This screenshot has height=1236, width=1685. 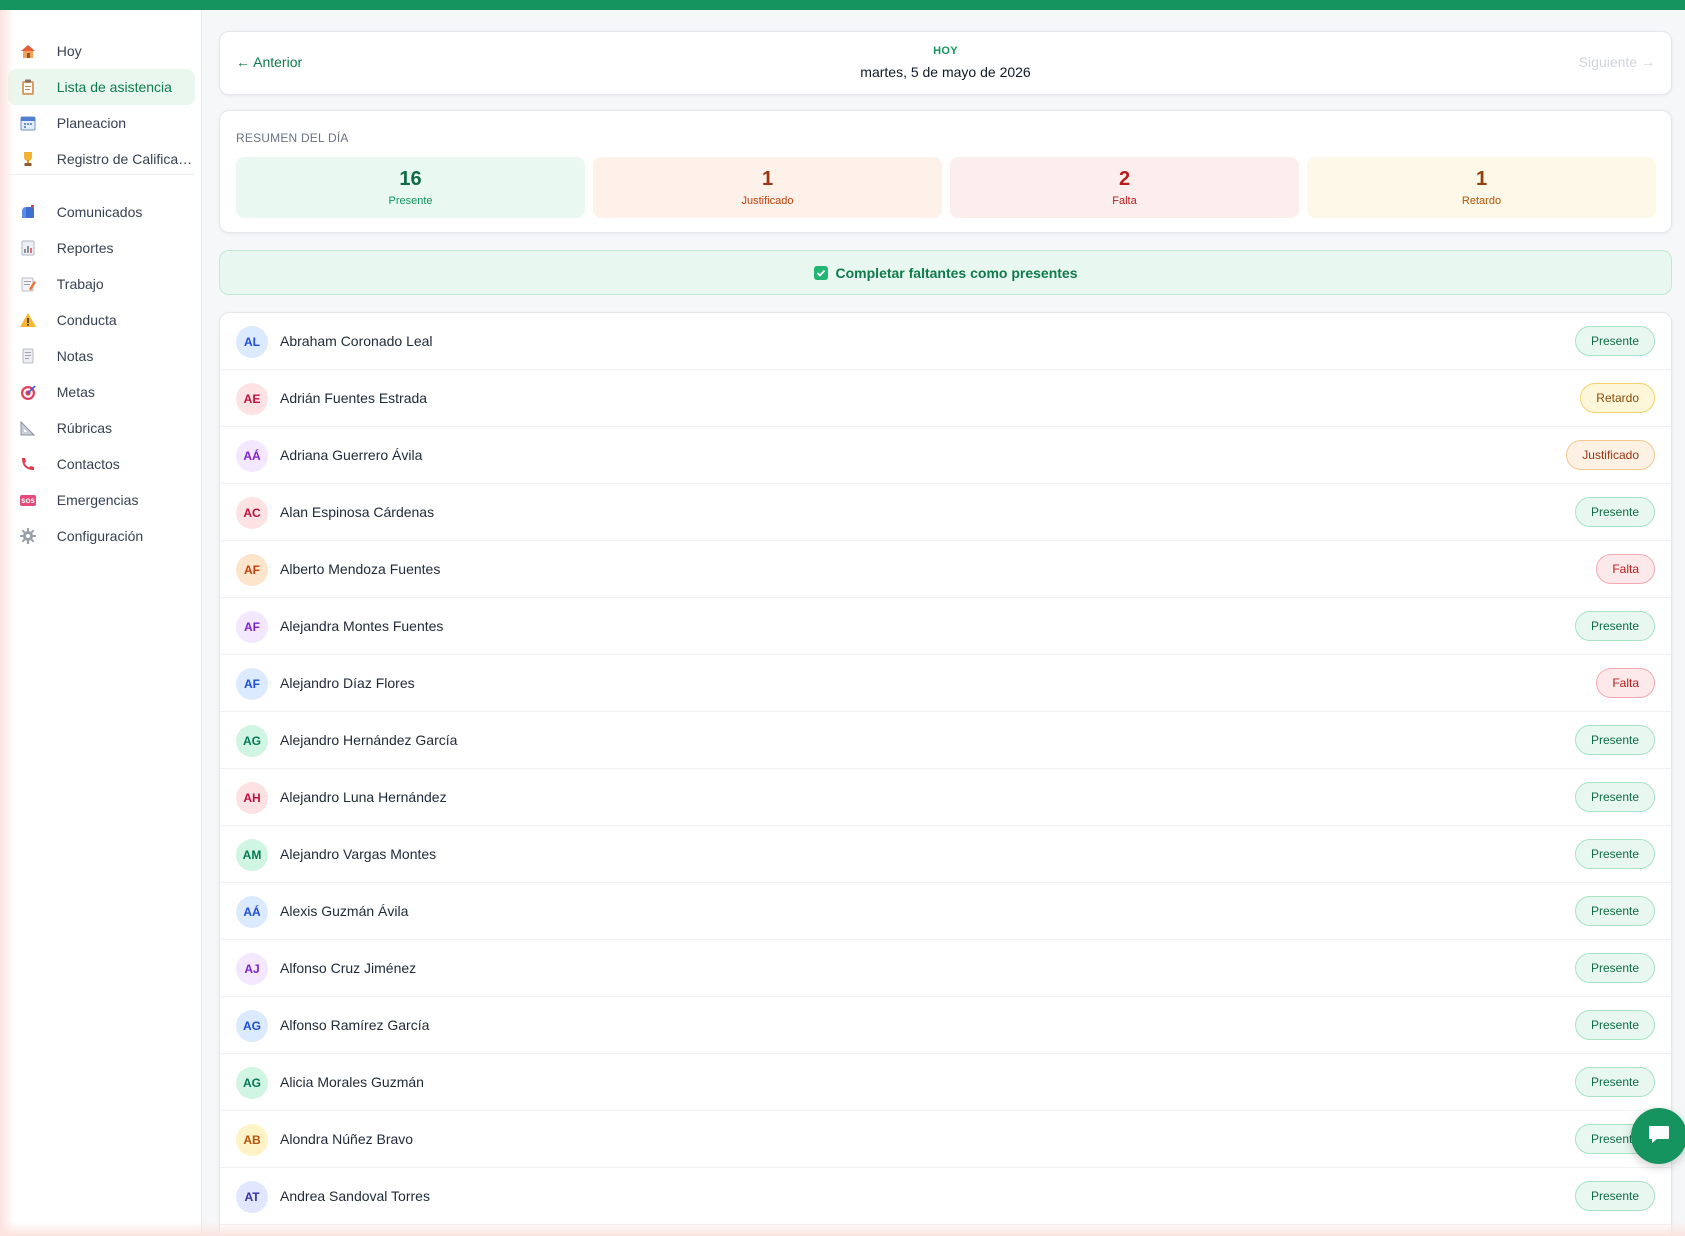 What do you see at coordinates (101, 500) in the screenshot?
I see `sidebar-item-emergencias: SOS Emergencias` at bounding box center [101, 500].